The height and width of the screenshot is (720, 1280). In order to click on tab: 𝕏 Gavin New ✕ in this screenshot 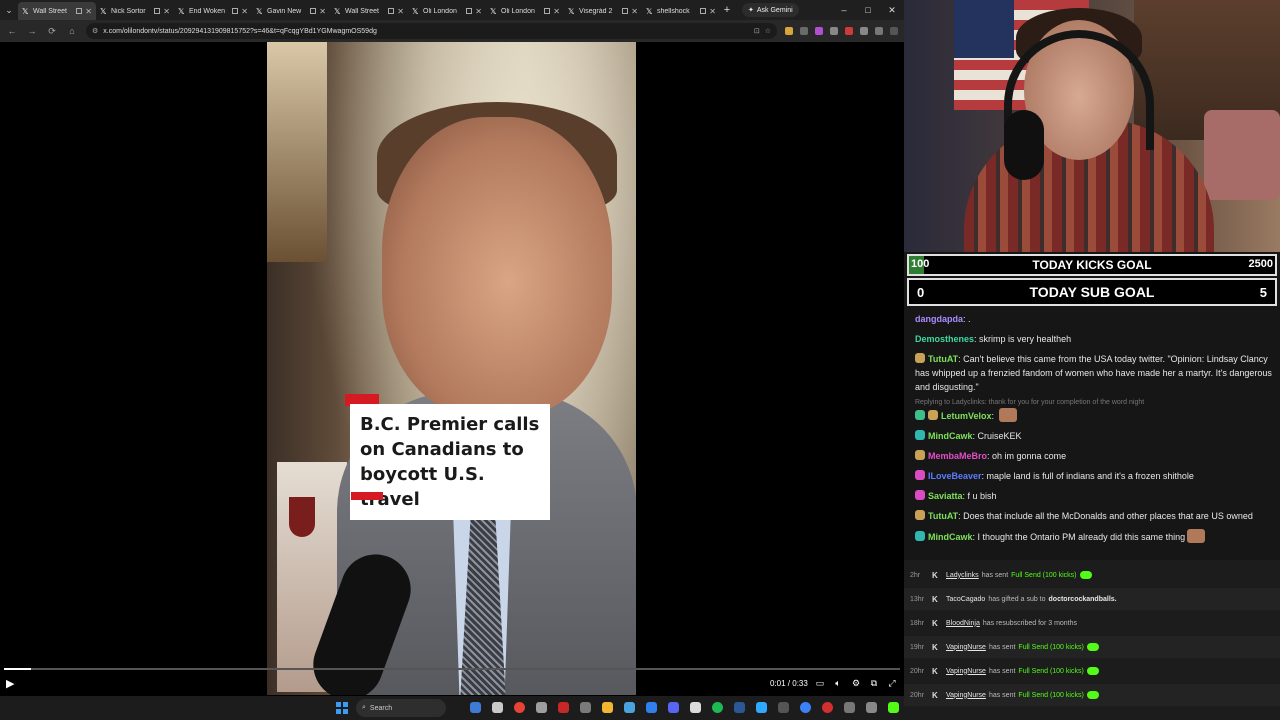, I will do `click(291, 11)`.